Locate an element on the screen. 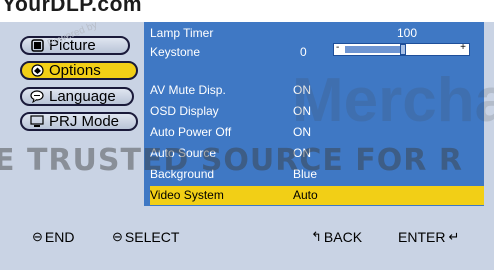 Image resolution: width=494 pixels, height=270 pixels. setting-row-background: Background Blue is located at coordinates (317, 174).